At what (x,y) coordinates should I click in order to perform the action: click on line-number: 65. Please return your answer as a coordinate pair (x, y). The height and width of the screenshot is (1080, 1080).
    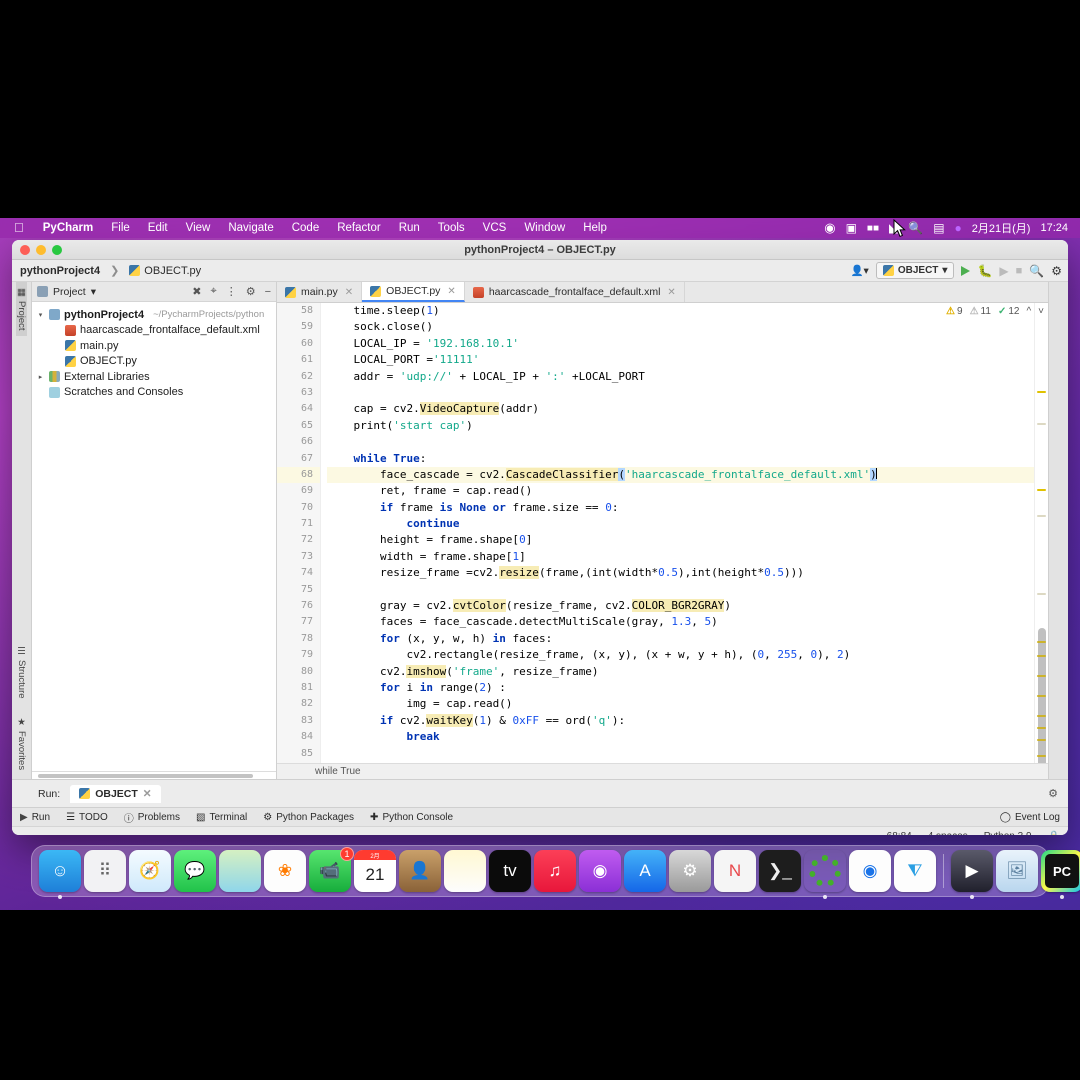
    Looking at the image, I should click on (298, 426).